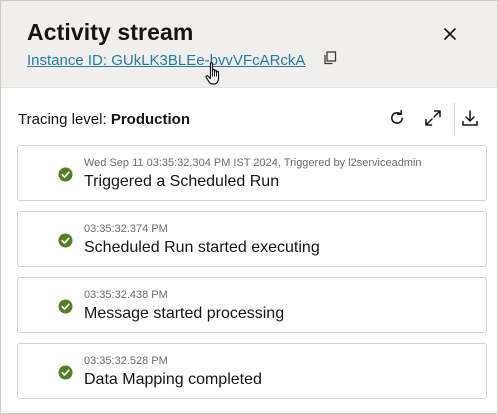 The image size is (498, 414). I want to click on activity-event: 03:35:32.528 PM Data Mapping completed, so click(252, 371).